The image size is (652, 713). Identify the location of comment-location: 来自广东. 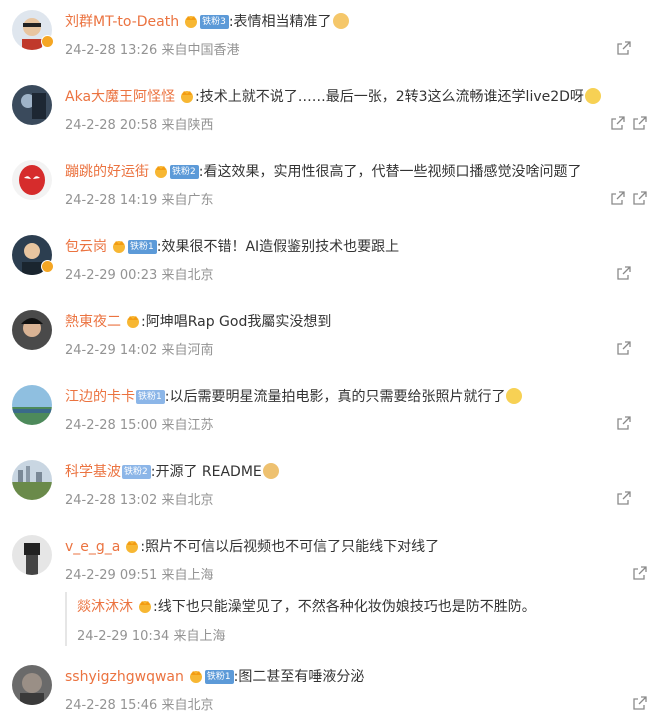
(187, 200).